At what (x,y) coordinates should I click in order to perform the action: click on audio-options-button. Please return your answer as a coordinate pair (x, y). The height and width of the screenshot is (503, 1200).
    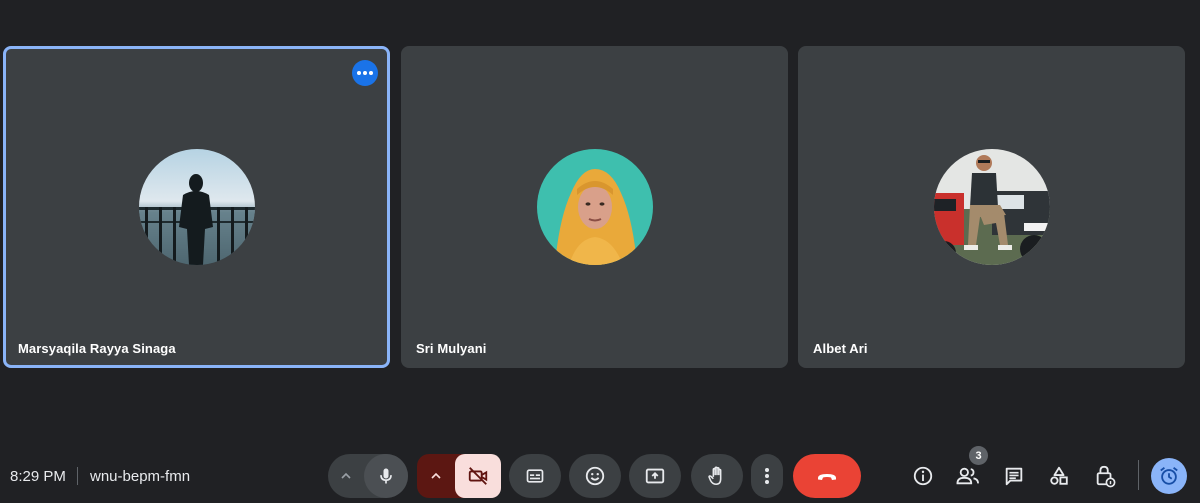
    Looking at the image, I should click on (346, 476).